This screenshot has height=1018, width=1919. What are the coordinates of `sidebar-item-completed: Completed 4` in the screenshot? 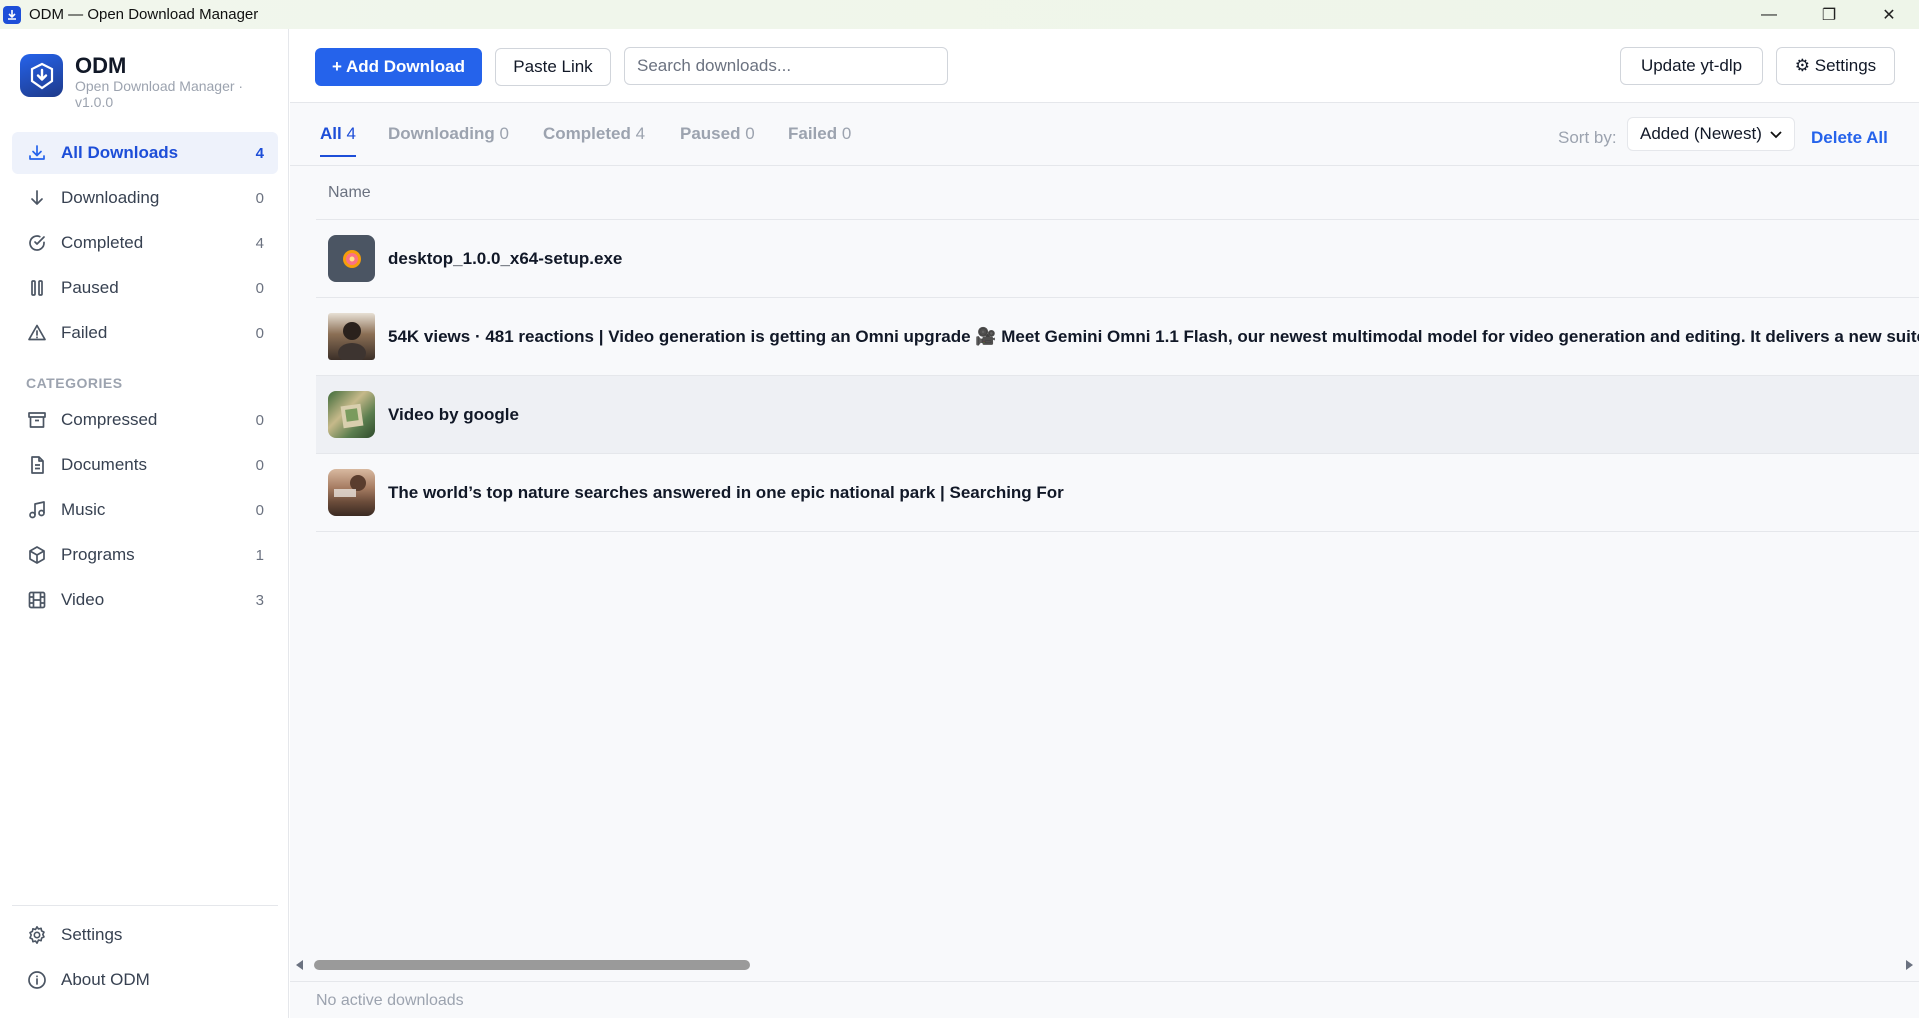 It's located at (145, 243).